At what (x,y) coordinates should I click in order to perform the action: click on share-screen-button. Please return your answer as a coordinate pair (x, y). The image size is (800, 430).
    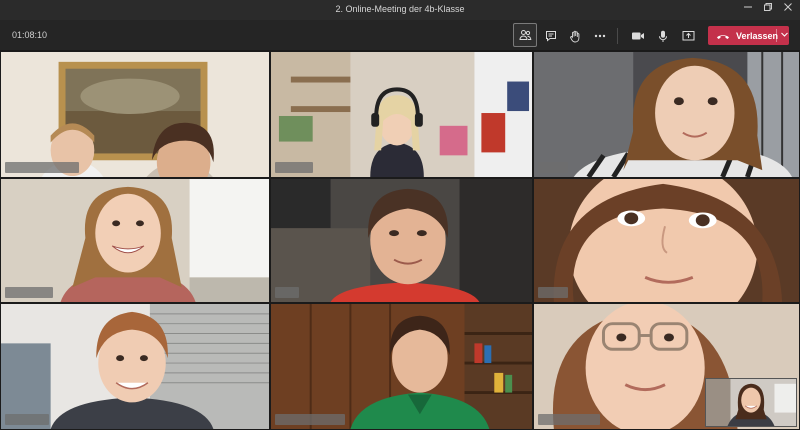
    Looking at the image, I should click on (688, 36).